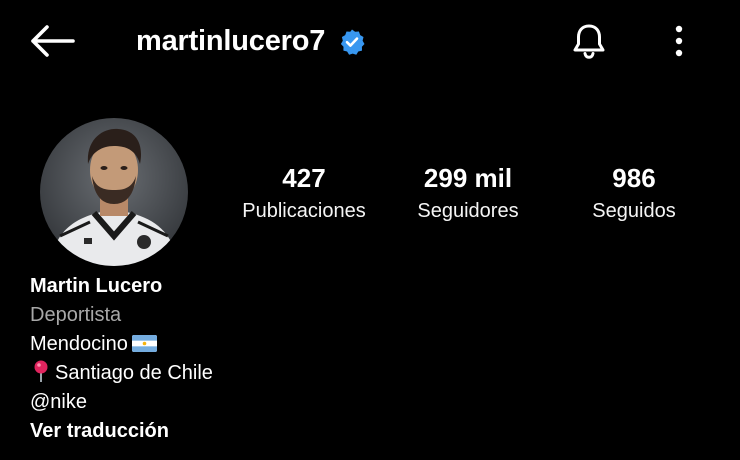 The image size is (740, 460). Describe the element at coordinates (634, 211) in the screenshot. I see `following-label: Seguidos` at that location.